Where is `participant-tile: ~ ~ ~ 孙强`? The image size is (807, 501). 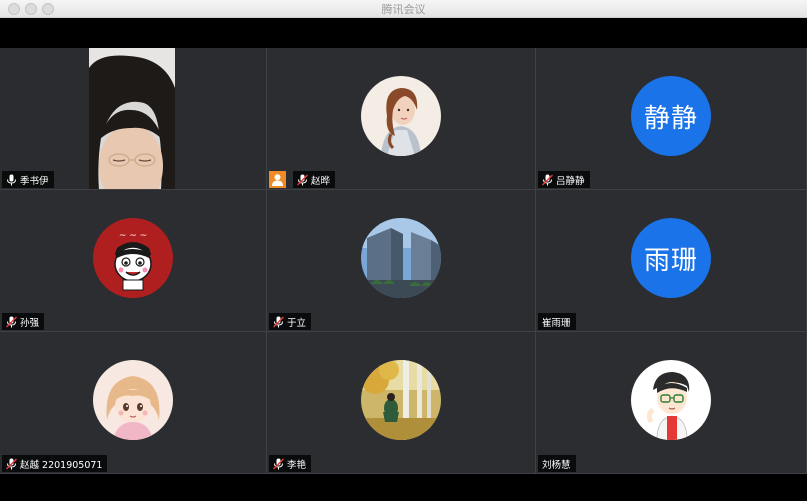
participant-tile: ~ ~ ~ 孙强 is located at coordinates (133, 261).